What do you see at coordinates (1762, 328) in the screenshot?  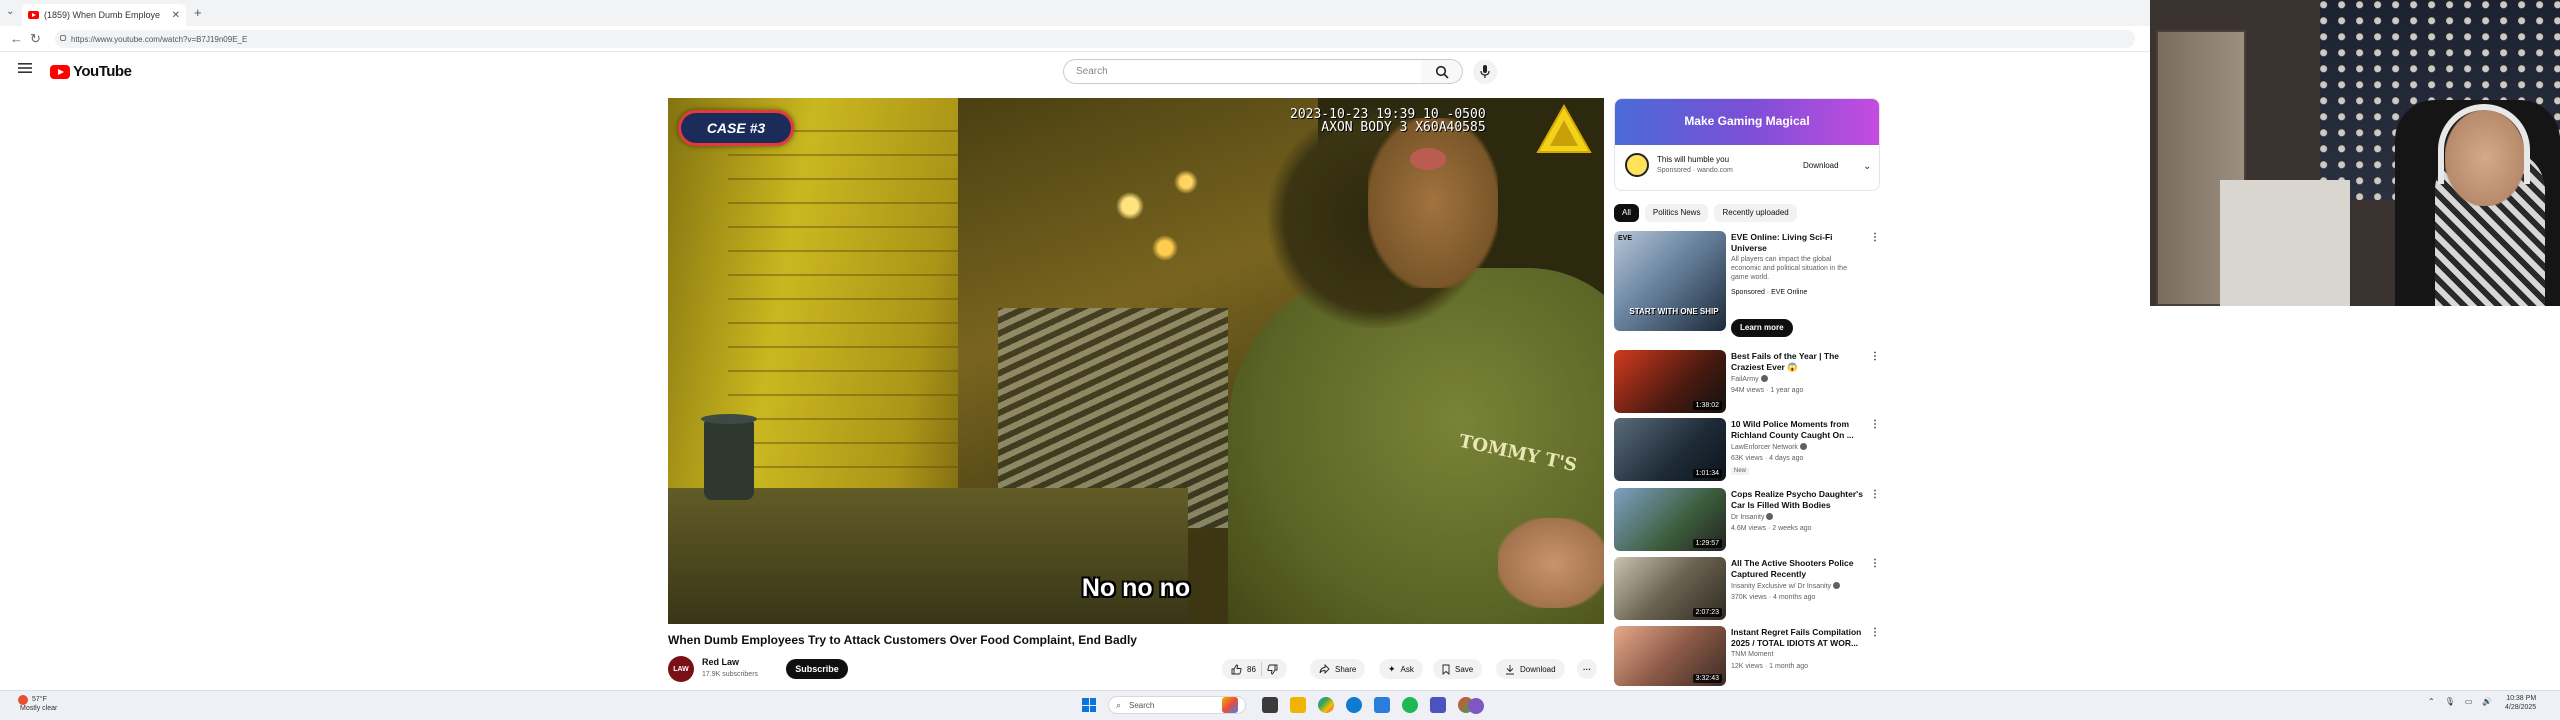 I see `learn-more-button: Learn more` at bounding box center [1762, 328].